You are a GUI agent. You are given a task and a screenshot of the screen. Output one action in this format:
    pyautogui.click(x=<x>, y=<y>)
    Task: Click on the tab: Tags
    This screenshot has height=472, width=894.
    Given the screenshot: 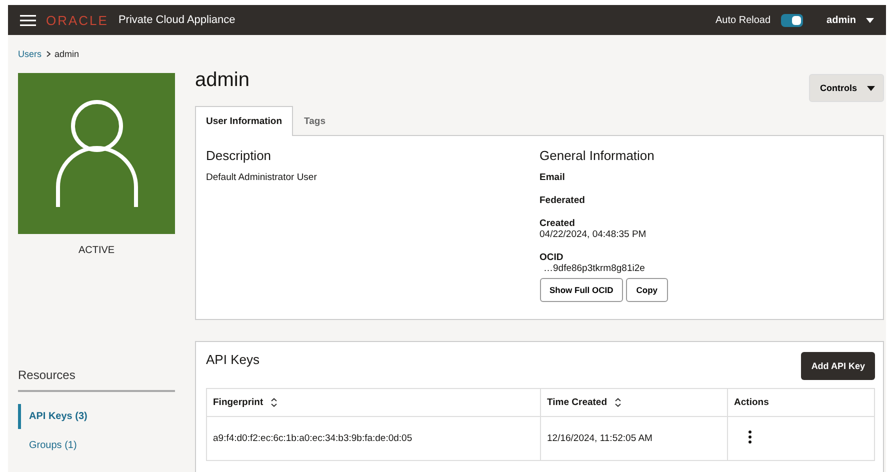 What is the action you would take?
    pyautogui.click(x=314, y=121)
    